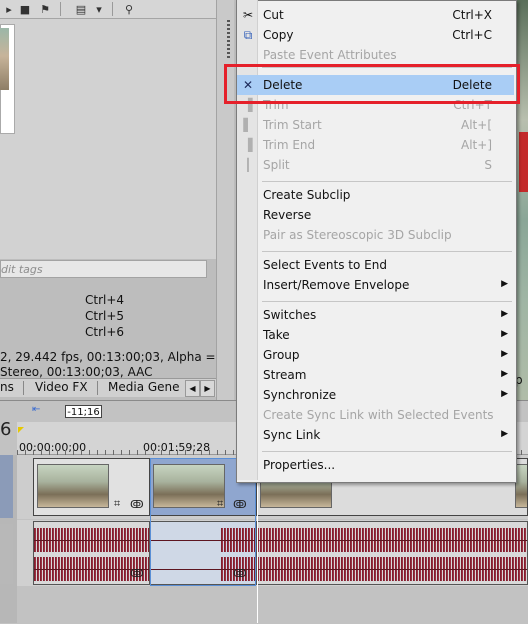 The height and width of the screenshot is (624, 528). I want to click on stop-icon: ■, so click(25, 9).